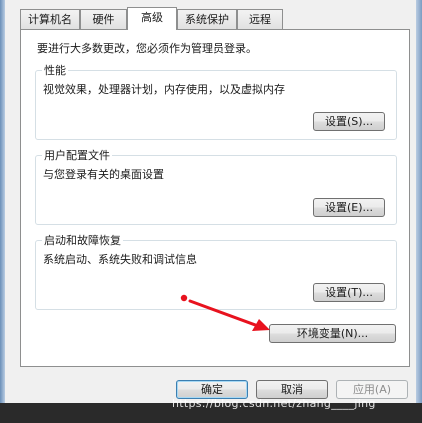 The height and width of the screenshot is (423, 422). What do you see at coordinates (120, 259) in the screenshot?
I see `startup-recovery-description: 系统启动、系统失败和调试信息` at bounding box center [120, 259].